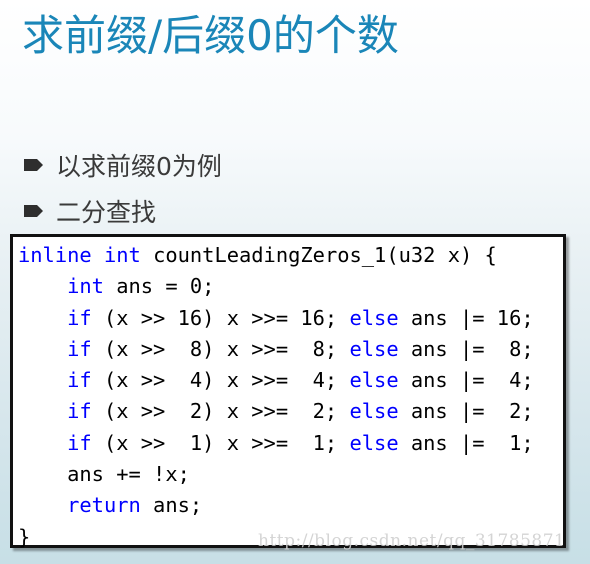 The width and height of the screenshot is (590, 564). Describe the element at coordinates (220, 411) in the screenshot. I see `code-token: (x >> 2) x >>= 2;` at that location.